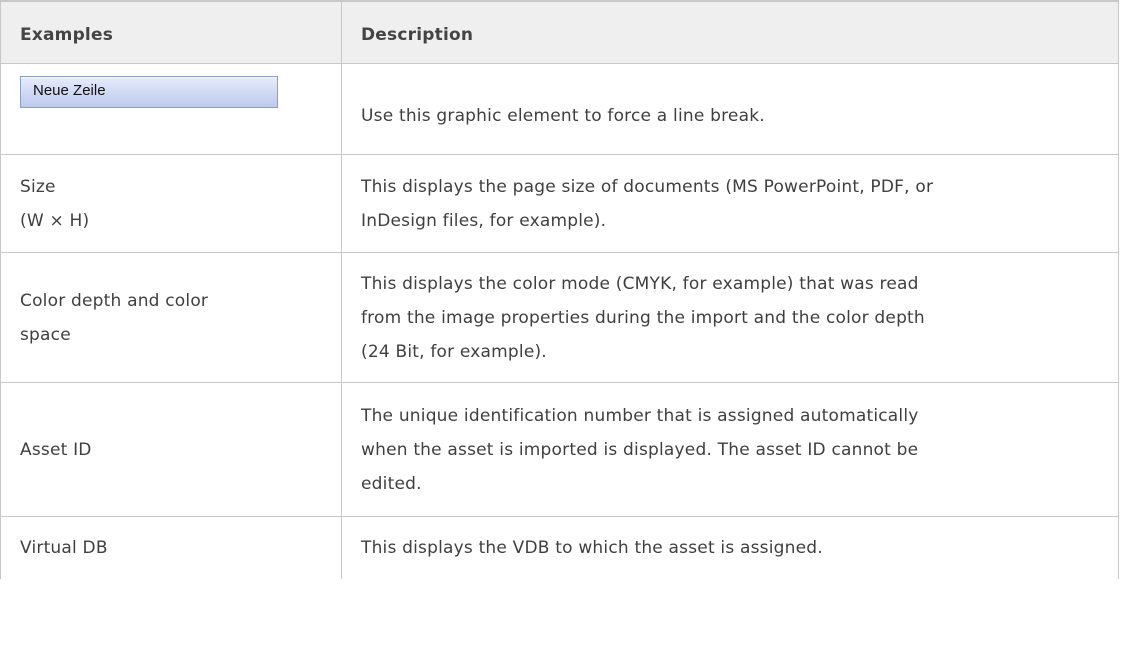  Describe the element at coordinates (171, 449) in the screenshot. I see `example-cell: Asset ID` at that location.